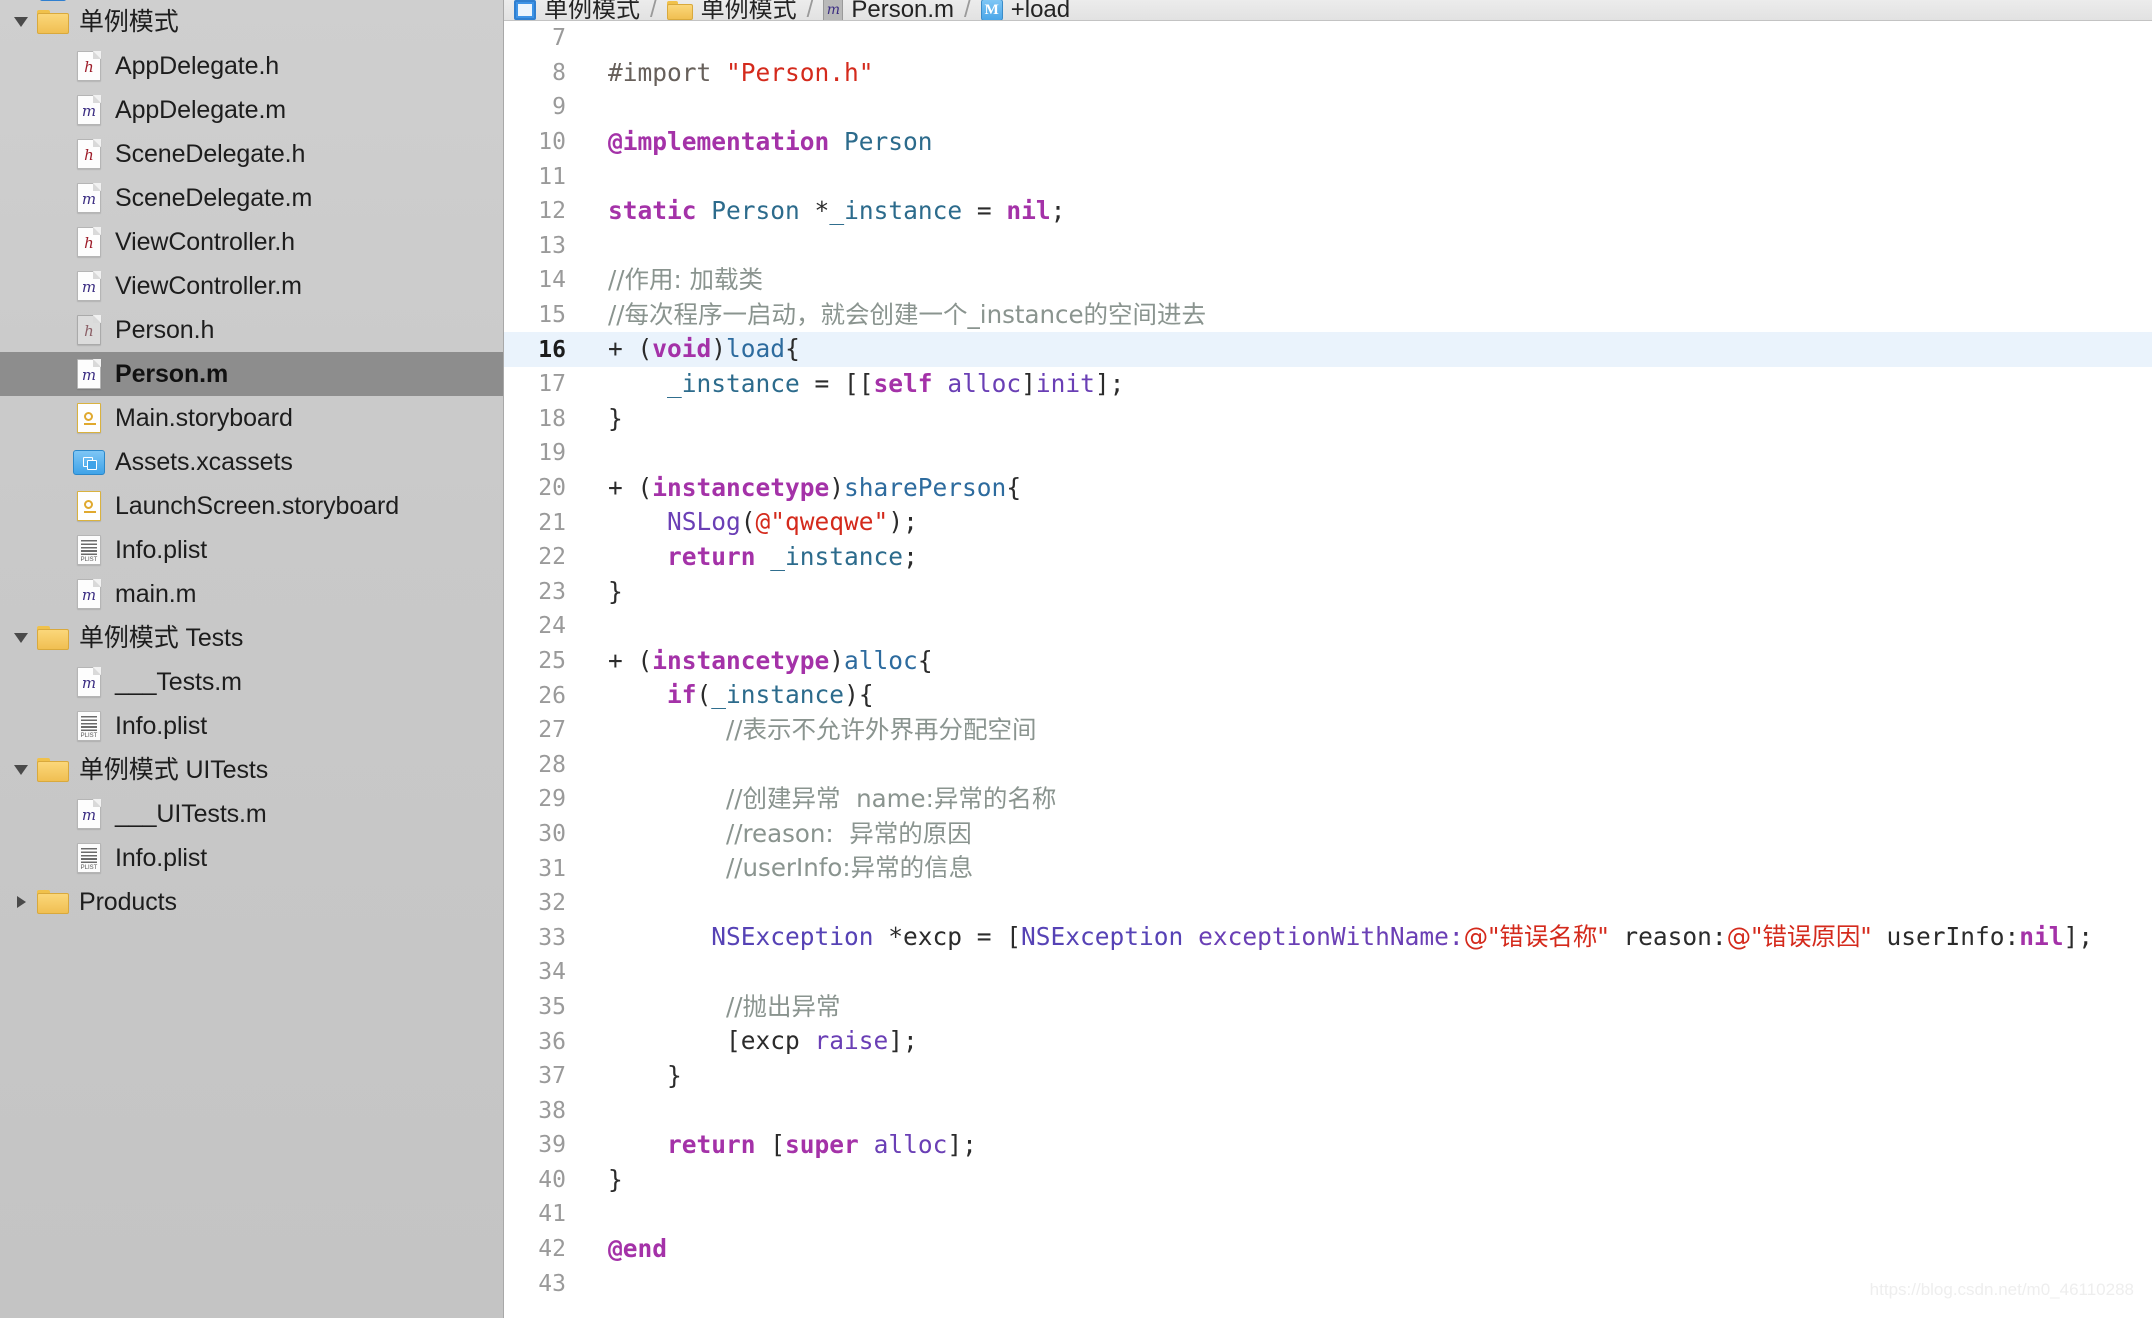 This screenshot has height=1318, width=2152. I want to click on navigator-item--: 单例模式, so click(251, 22).